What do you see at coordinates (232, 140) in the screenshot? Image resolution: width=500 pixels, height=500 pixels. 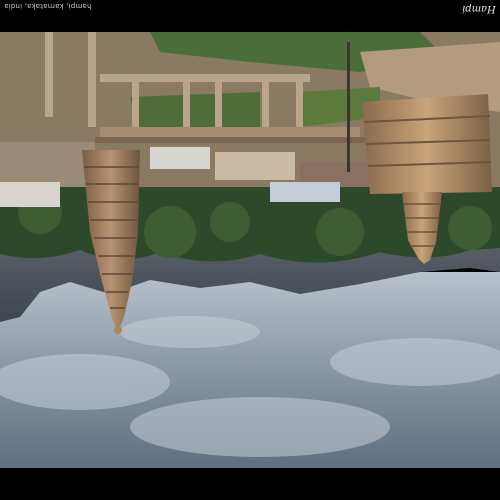 I see `colonnade-roof` at bounding box center [232, 140].